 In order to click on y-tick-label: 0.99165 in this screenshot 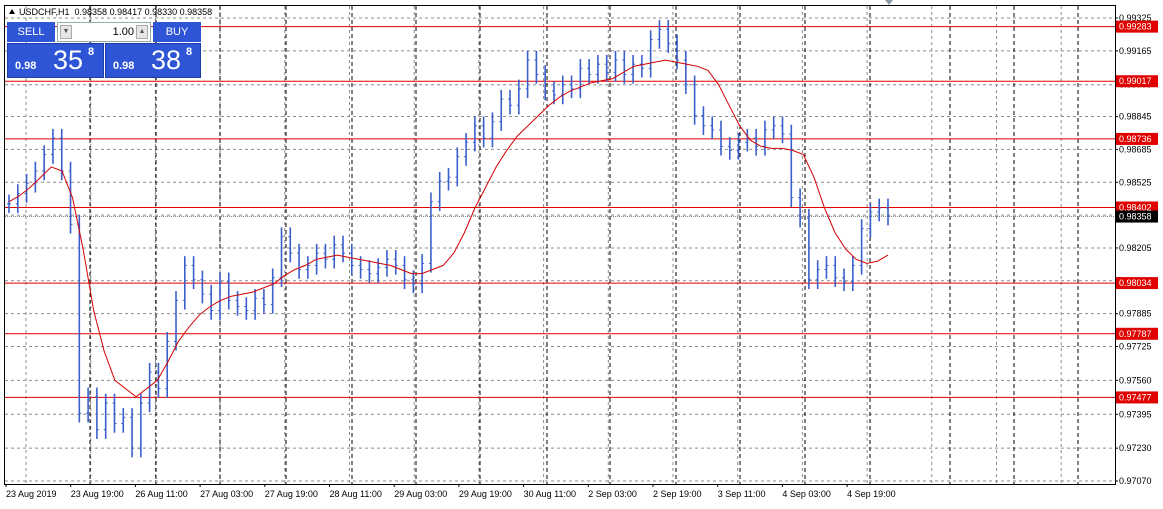, I will do `click(1135, 51)`.